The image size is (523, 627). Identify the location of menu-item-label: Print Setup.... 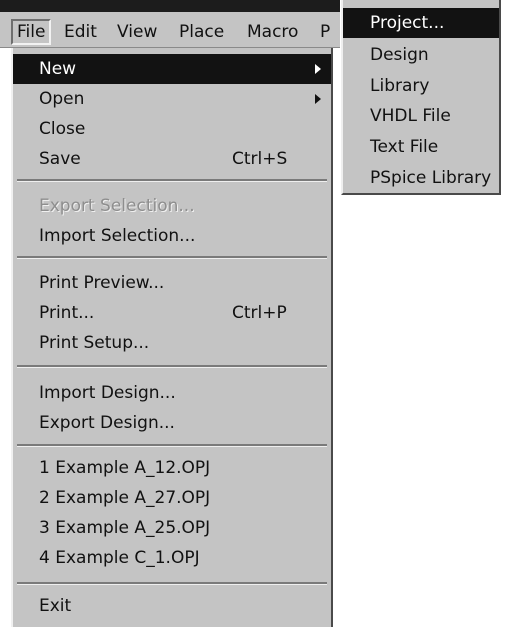
(94, 343).